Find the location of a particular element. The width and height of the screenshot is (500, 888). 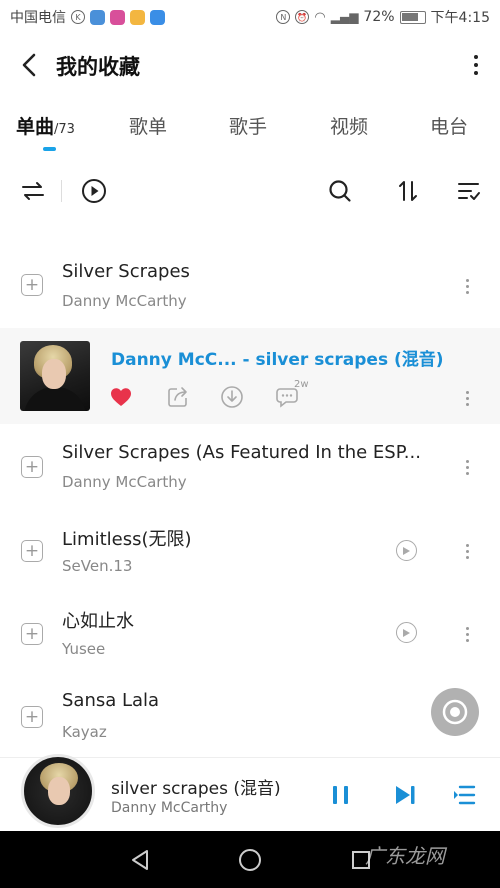

tab-indicator is located at coordinates (49, 149).